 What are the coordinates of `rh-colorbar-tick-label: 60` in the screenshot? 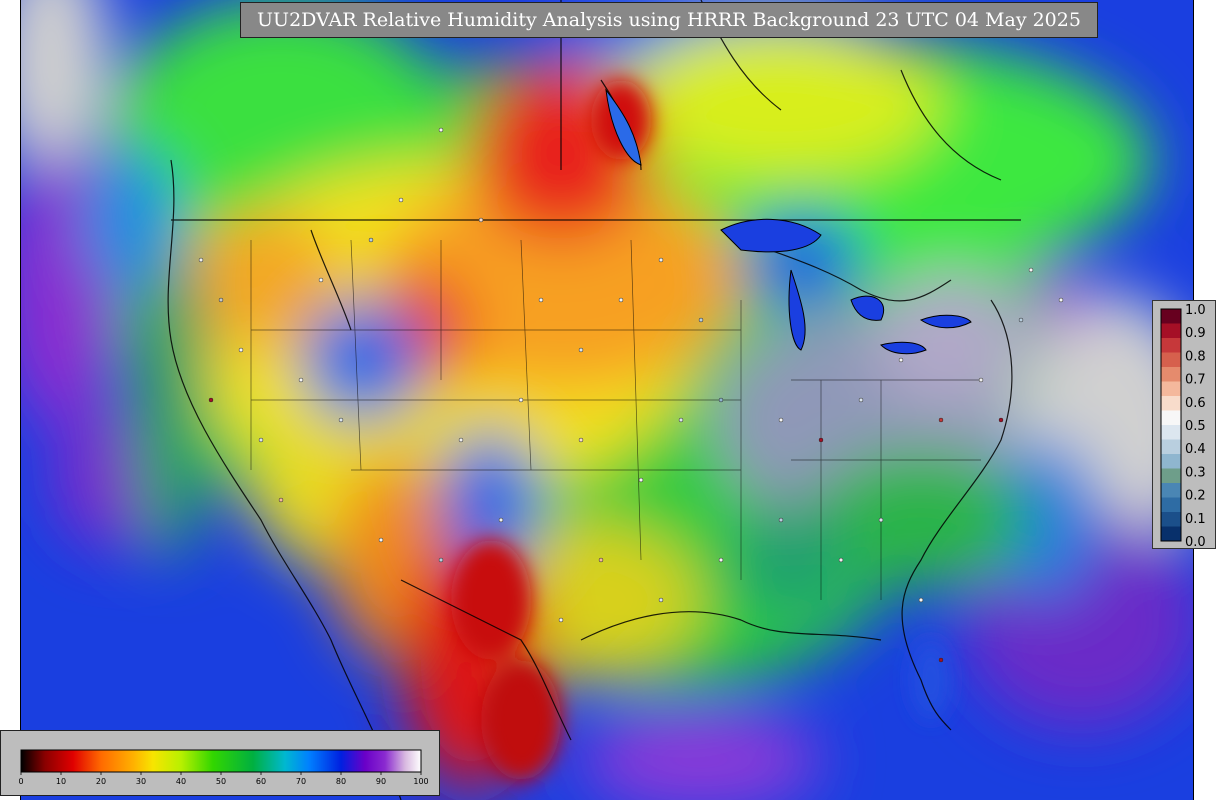 It's located at (261, 781).